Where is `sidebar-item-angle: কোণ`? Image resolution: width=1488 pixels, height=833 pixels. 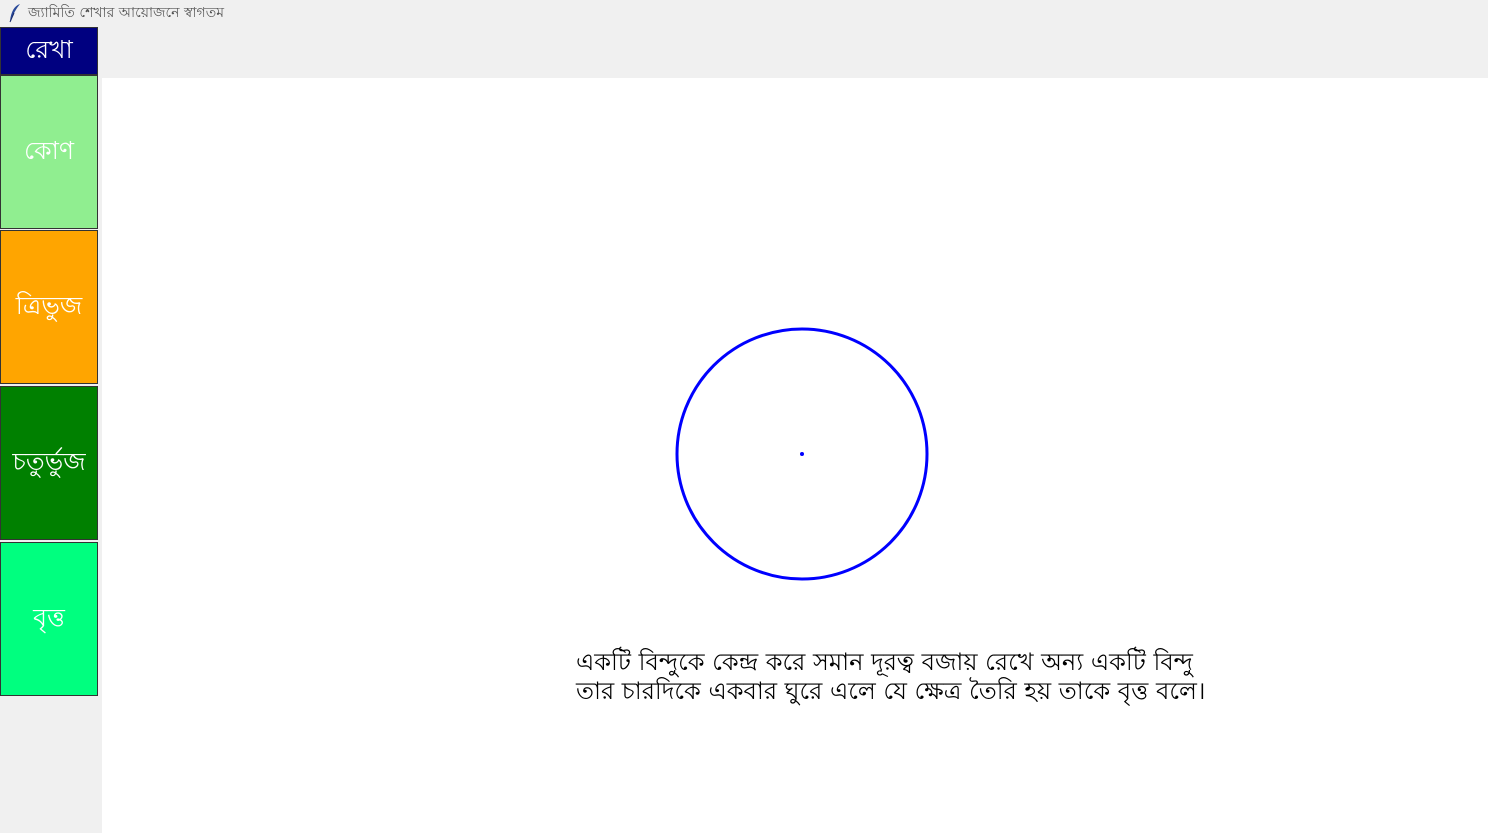 sidebar-item-angle: কোণ is located at coordinates (49, 152).